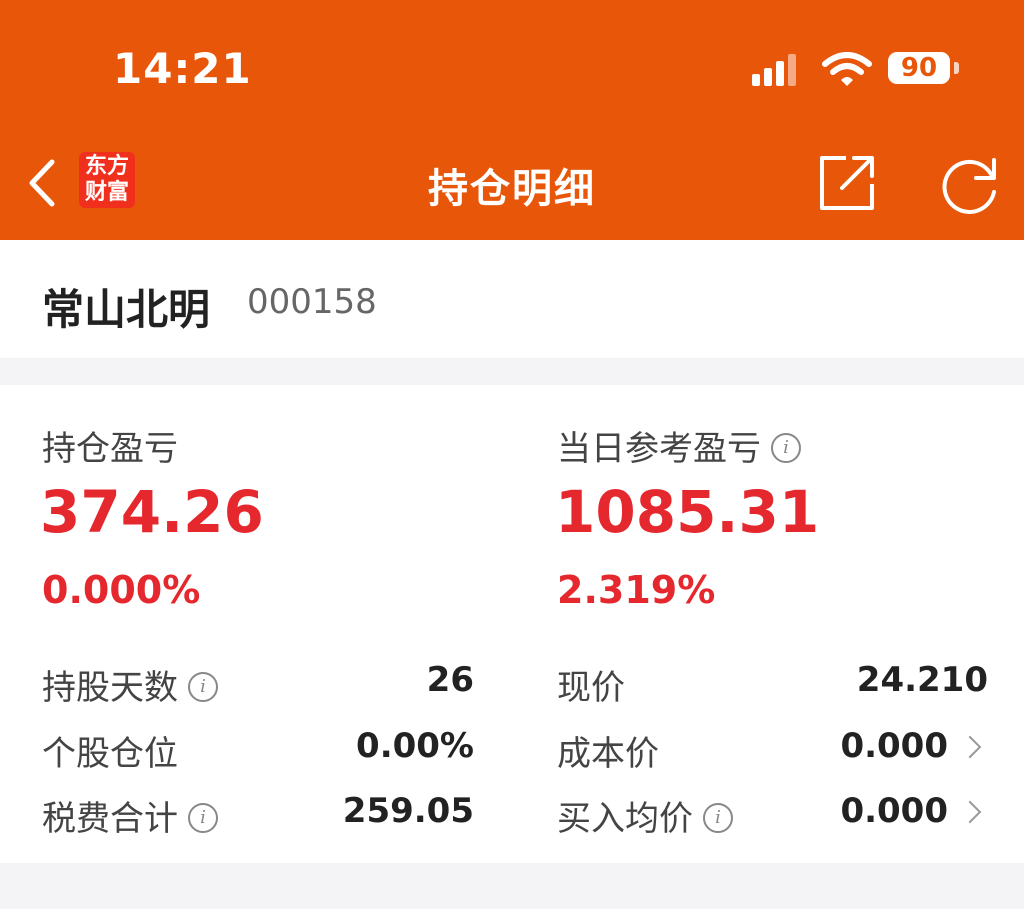  I want to click on position-ratio-value: 0.00%, so click(415, 746).